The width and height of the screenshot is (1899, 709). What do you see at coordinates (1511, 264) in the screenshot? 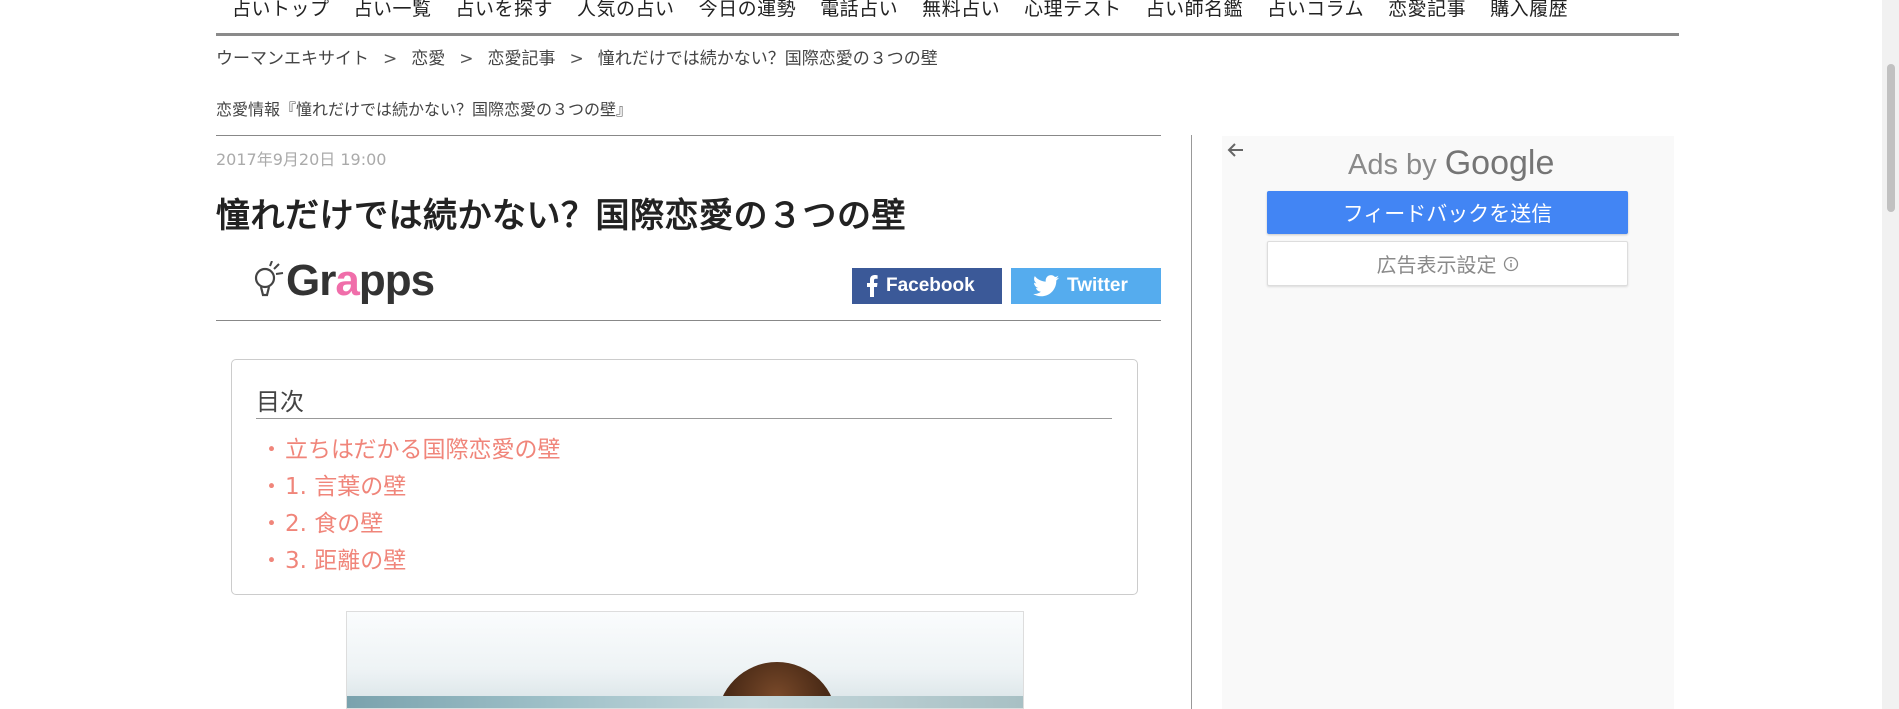
I see `info-icon` at bounding box center [1511, 264].